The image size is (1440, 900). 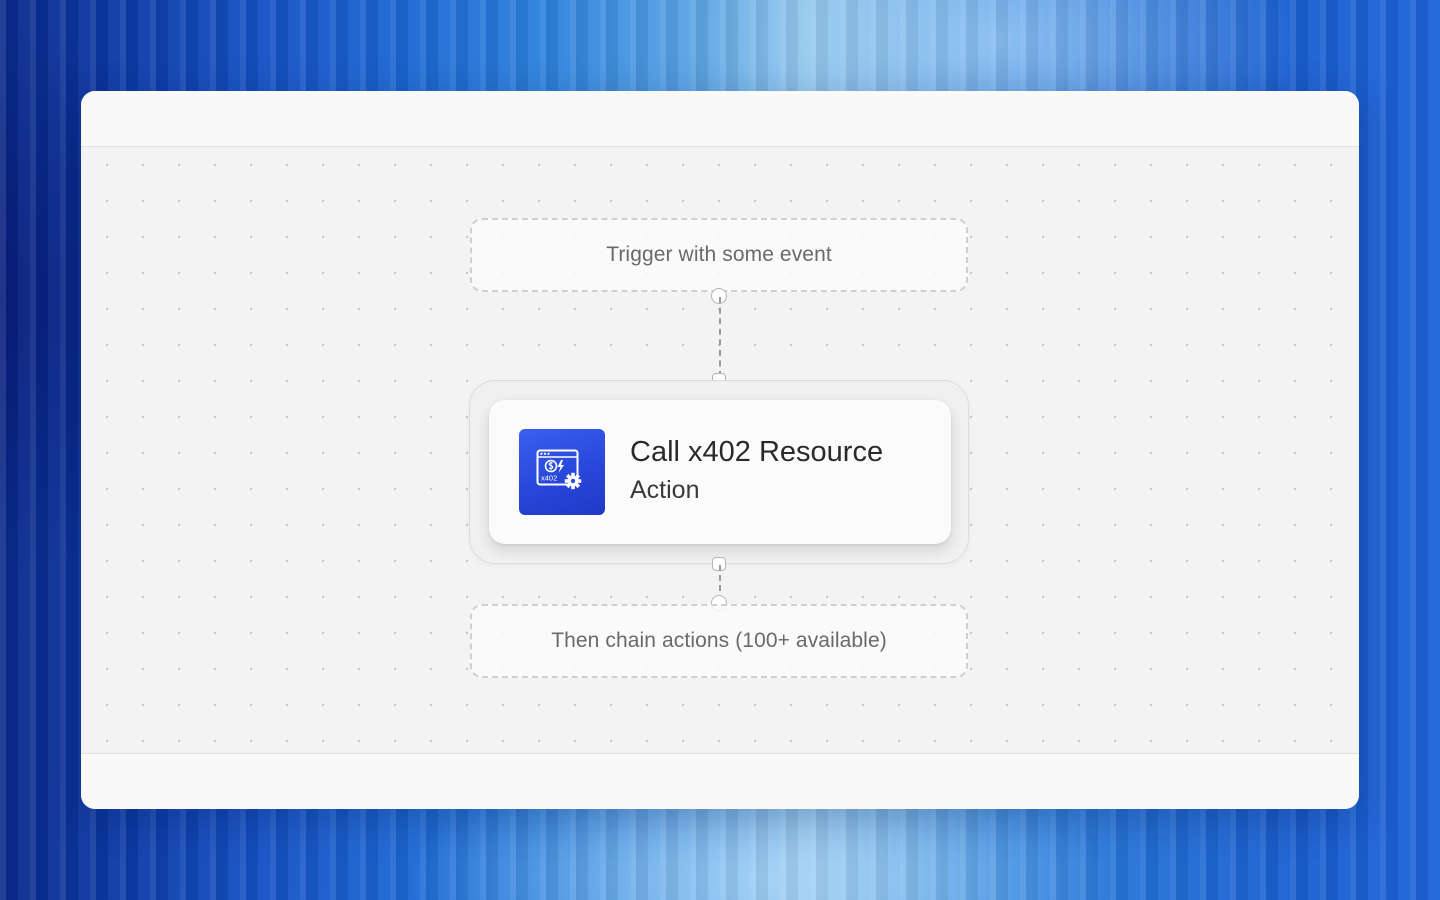 I want to click on chain-placeholder-node: Then chain actions (100+ available), so click(x=719, y=641).